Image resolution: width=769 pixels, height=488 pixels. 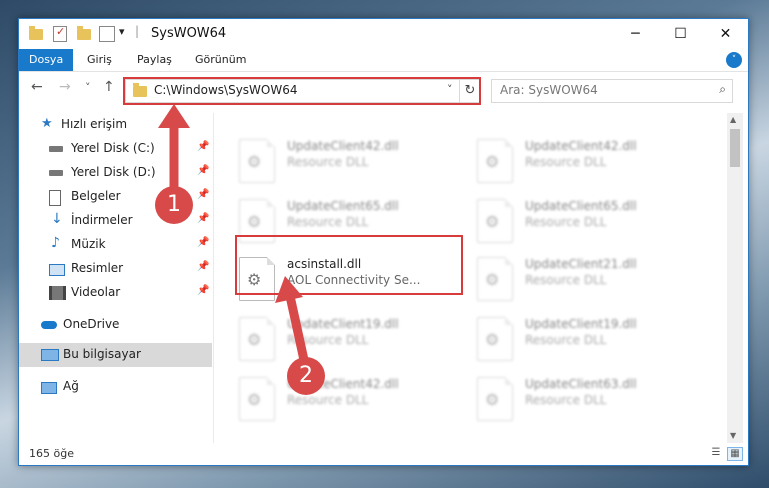 I want to click on sidebar-item-label: Belgeler, so click(x=96, y=196).